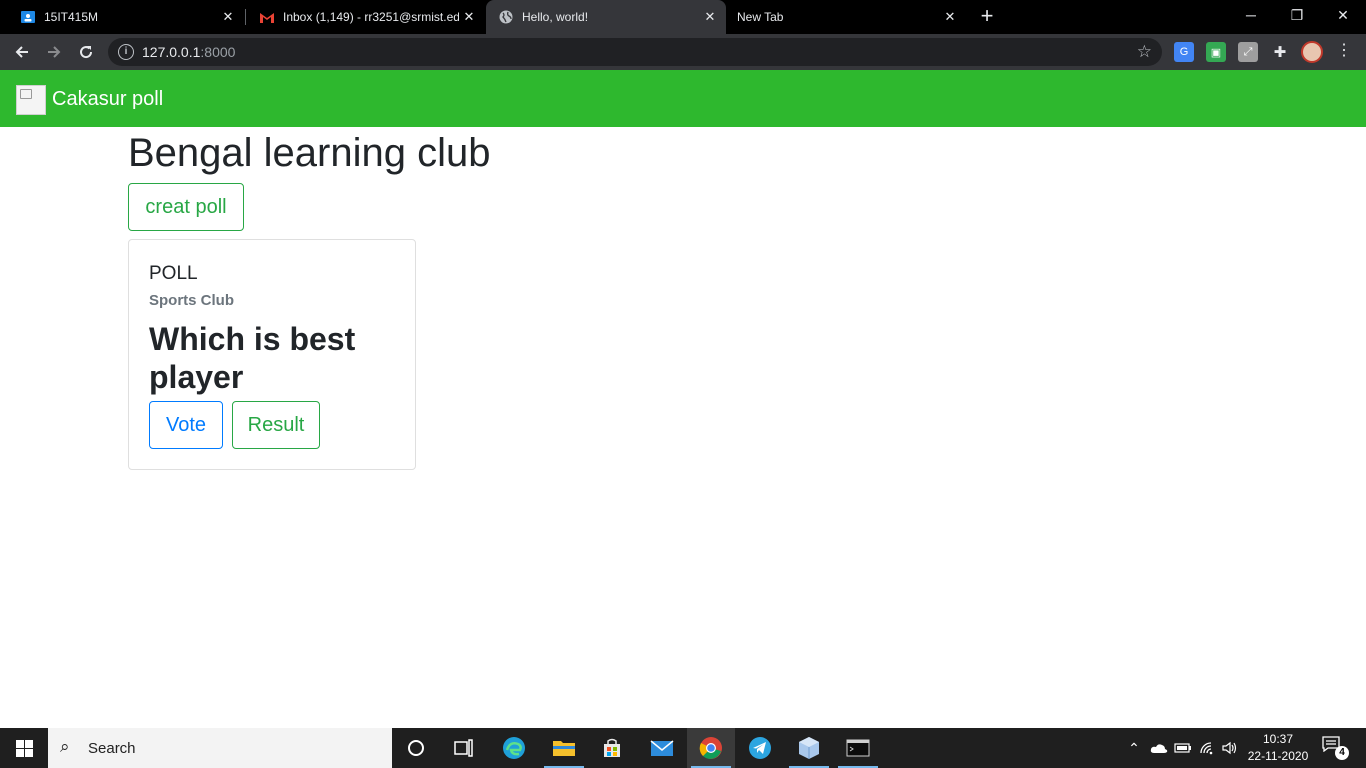 The width and height of the screenshot is (1366, 768). Describe the element at coordinates (220, 748) in the screenshot. I see `taskbar-search: ⌕ Search` at that location.